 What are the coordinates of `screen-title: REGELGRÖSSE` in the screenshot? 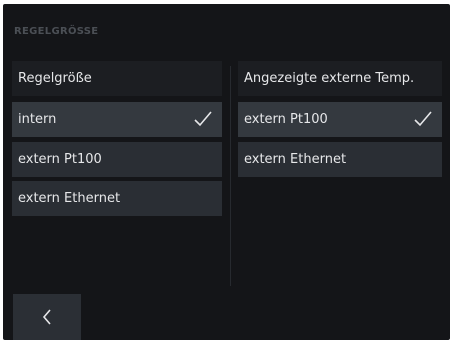 It's located at (56, 31).